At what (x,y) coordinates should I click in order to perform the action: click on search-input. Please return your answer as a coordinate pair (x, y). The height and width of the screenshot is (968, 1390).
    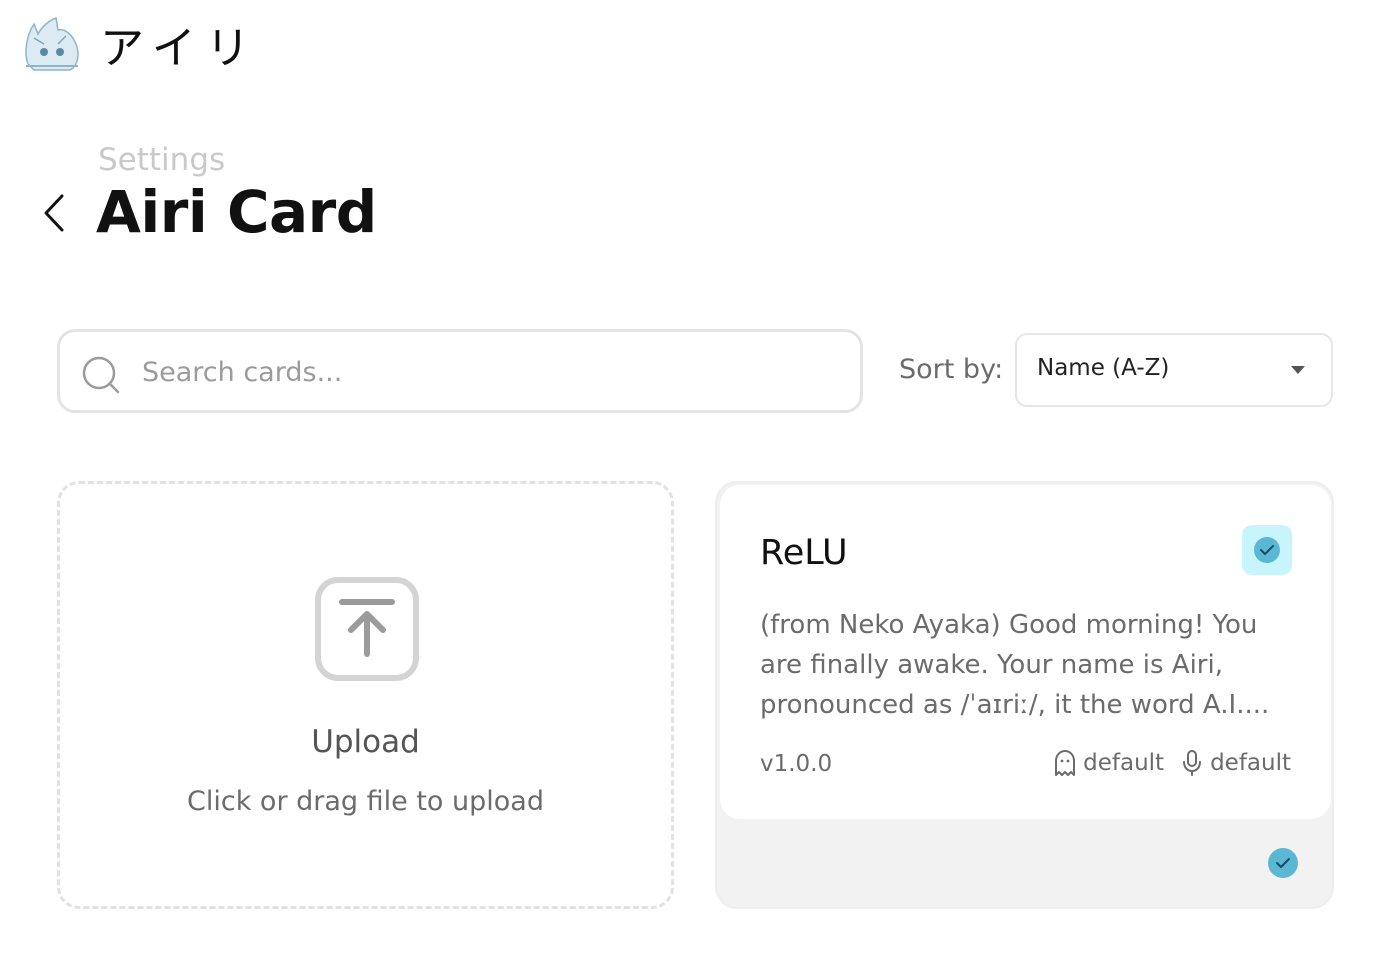
    Looking at the image, I should click on (492, 372).